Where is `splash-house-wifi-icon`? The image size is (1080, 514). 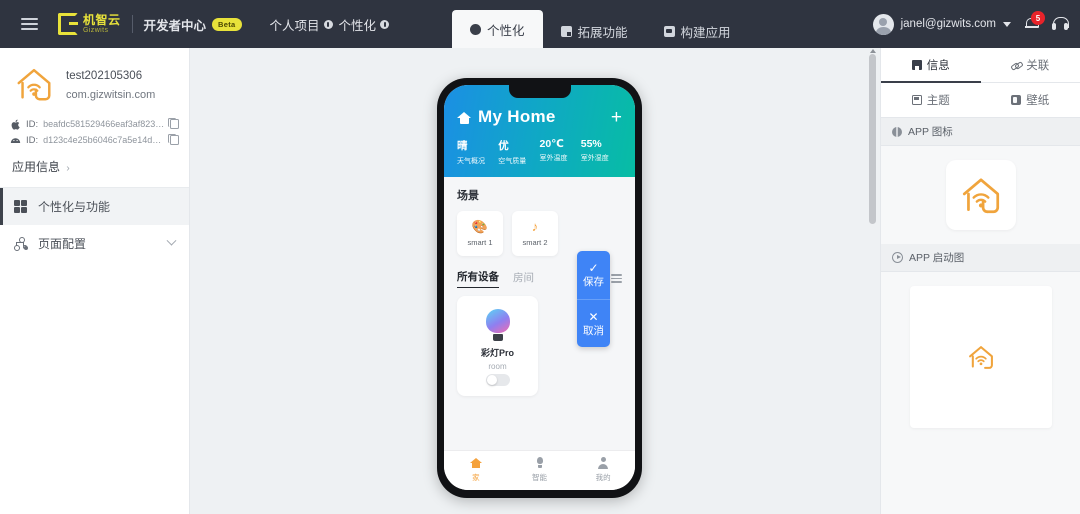 splash-house-wifi-icon is located at coordinates (980, 357).